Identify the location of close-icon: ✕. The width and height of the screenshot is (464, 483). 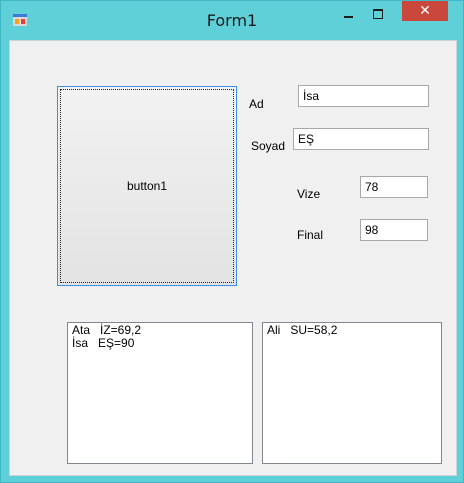
(425, 11).